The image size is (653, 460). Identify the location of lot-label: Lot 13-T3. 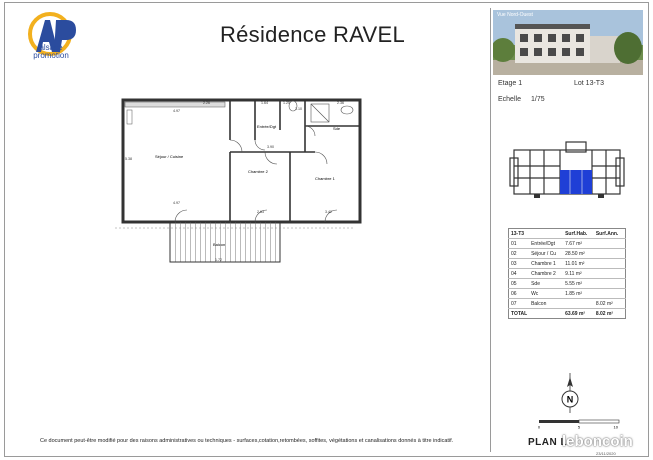
(589, 83).